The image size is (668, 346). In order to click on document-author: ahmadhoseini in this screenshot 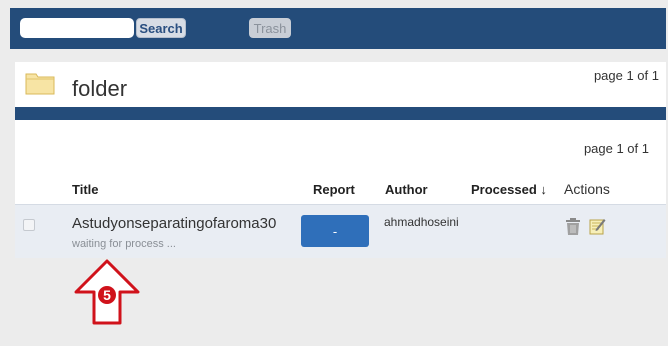, I will do `click(421, 222)`.